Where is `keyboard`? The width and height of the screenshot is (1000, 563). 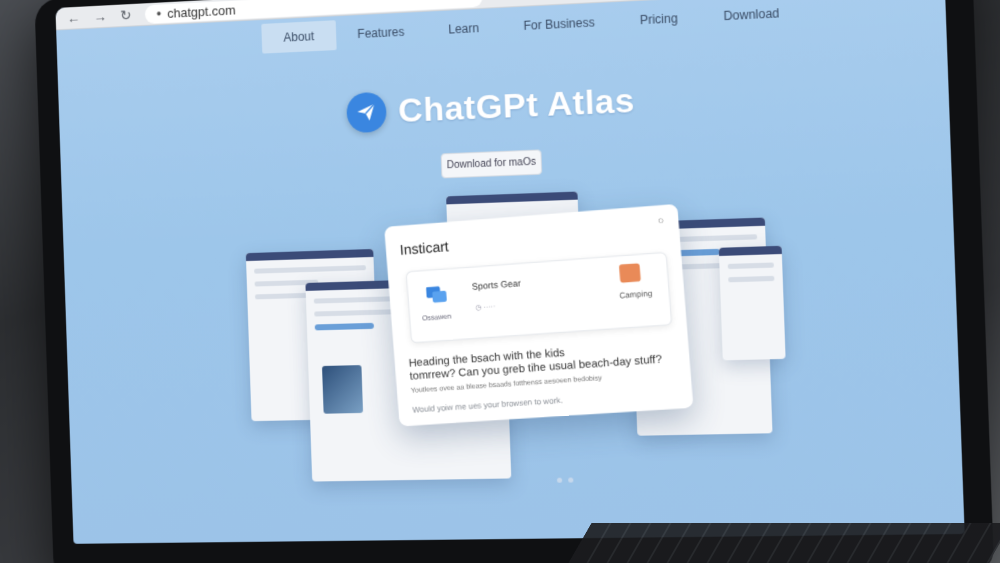 keyboard is located at coordinates (784, 543).